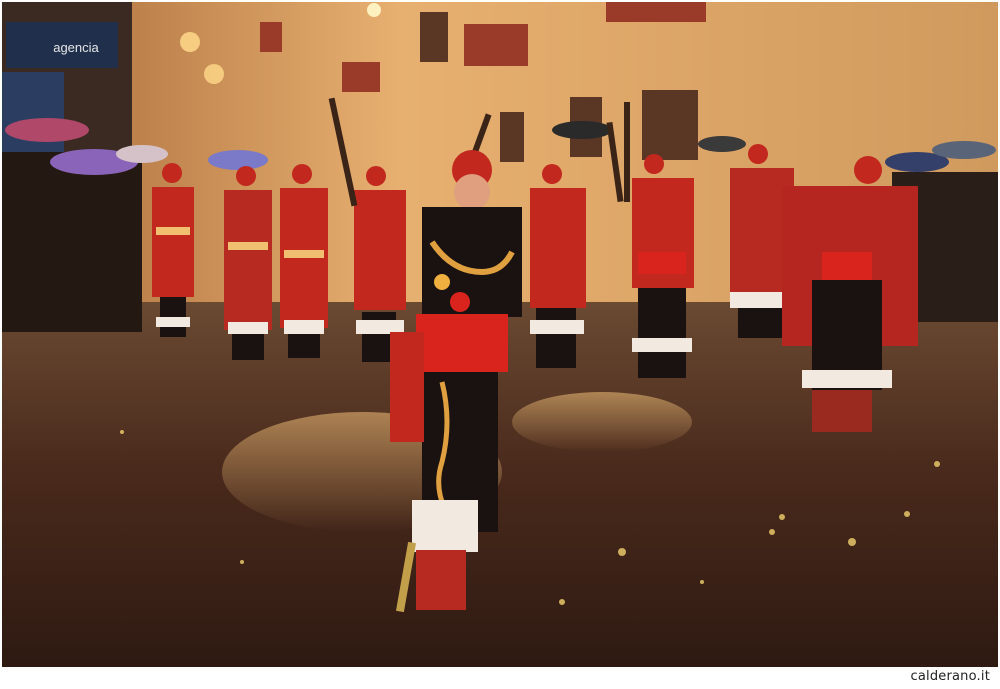 This screenshot has width=1000, height=689. I want to click on footer-bar: calderano.it, so click(500, 678).